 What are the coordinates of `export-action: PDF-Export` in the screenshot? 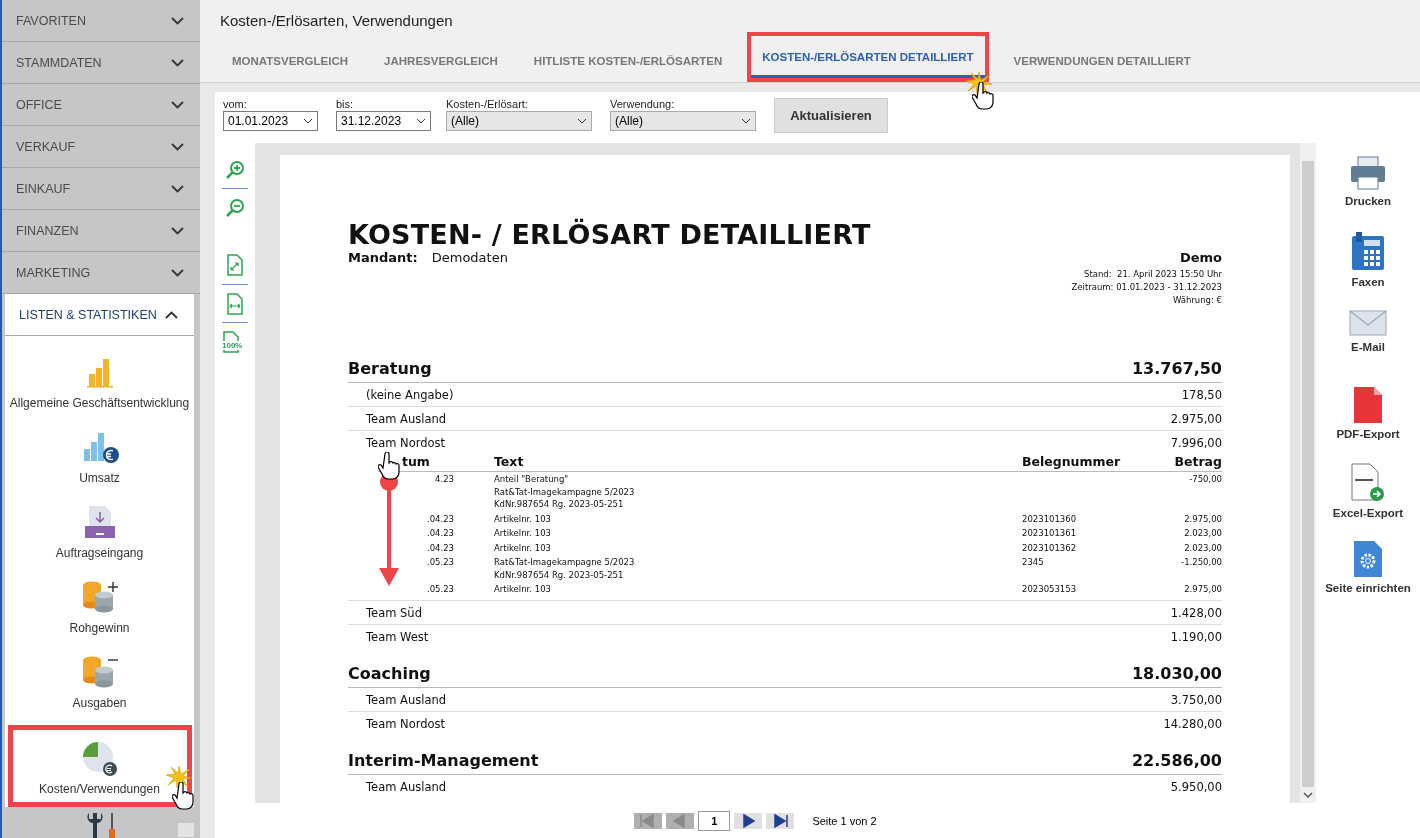 It's located at (1368, 424).